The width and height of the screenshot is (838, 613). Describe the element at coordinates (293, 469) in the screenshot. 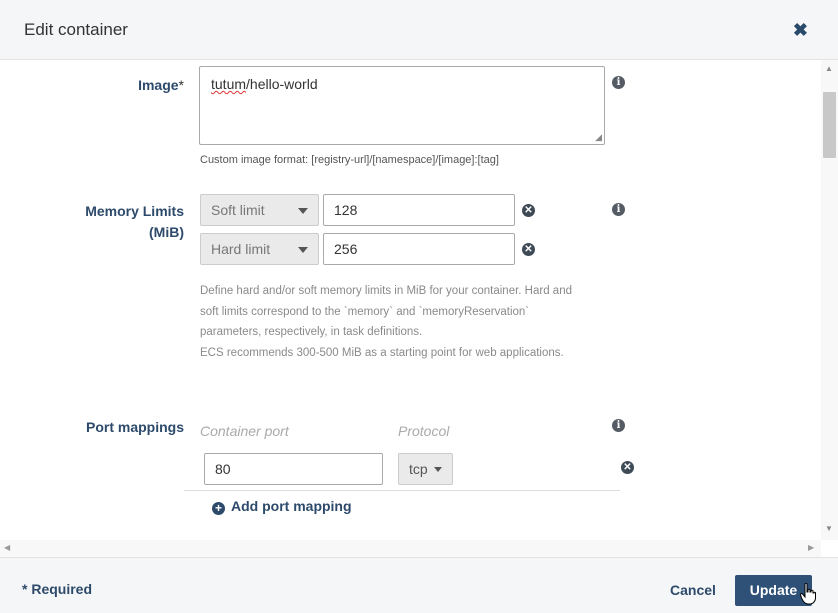

I see `container-port-input: 80` at that location.